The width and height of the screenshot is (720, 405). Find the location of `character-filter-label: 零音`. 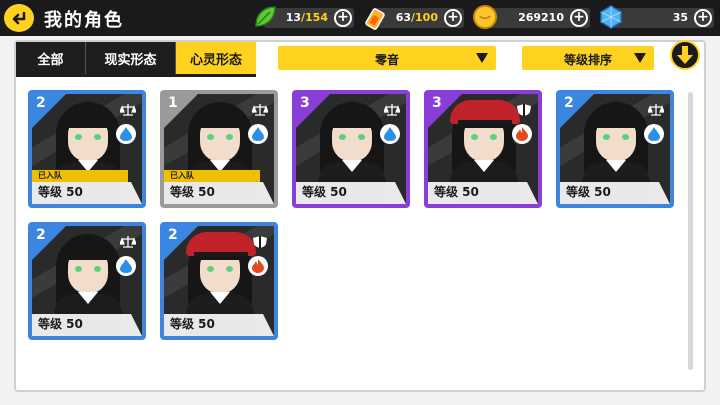

character-filter-label: 零音 is located at coordinates (386, 60).